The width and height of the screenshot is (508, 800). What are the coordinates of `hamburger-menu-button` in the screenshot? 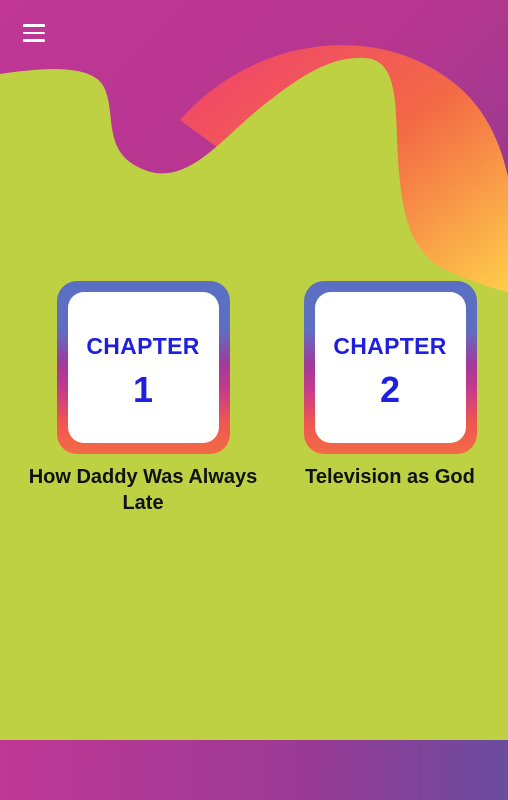 It's located at (34, 33).